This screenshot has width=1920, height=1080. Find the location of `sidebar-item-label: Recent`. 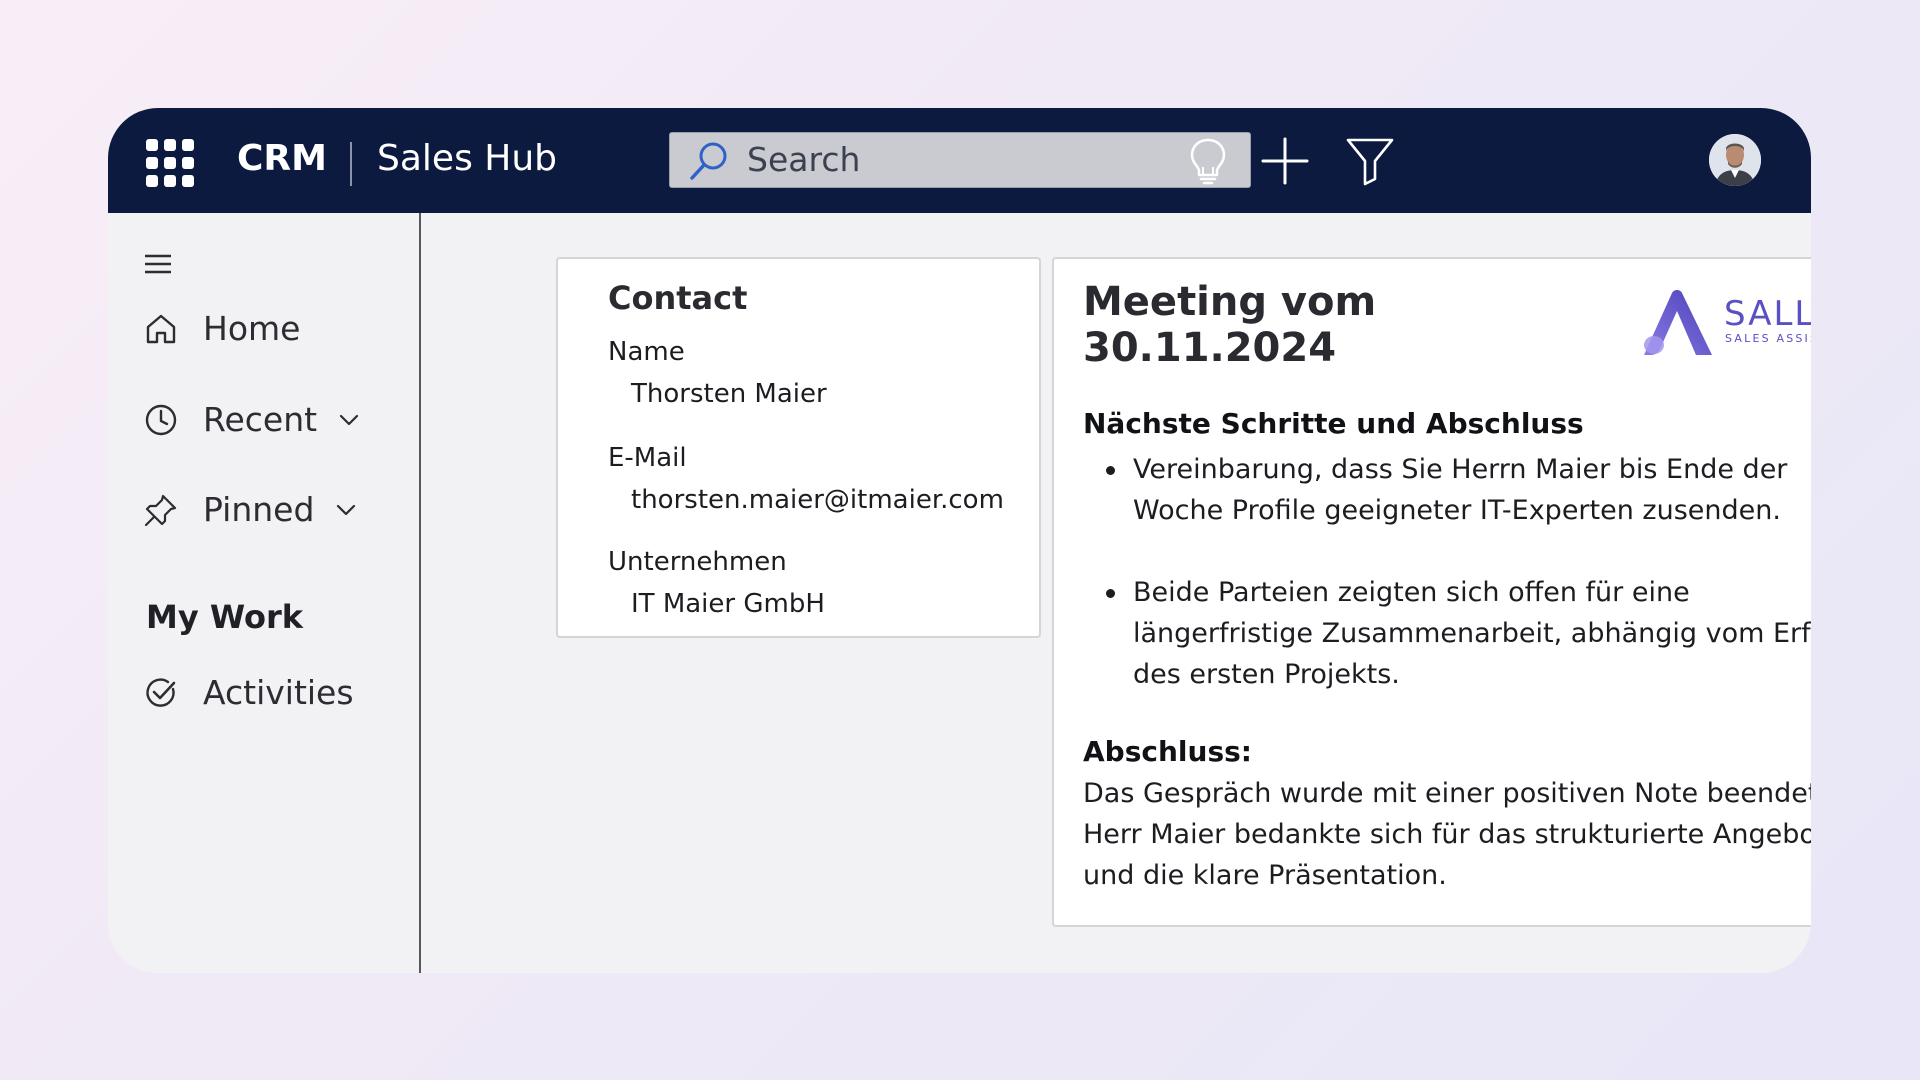

sidebar-item-label: Recent is located at coordinates (260, 419).